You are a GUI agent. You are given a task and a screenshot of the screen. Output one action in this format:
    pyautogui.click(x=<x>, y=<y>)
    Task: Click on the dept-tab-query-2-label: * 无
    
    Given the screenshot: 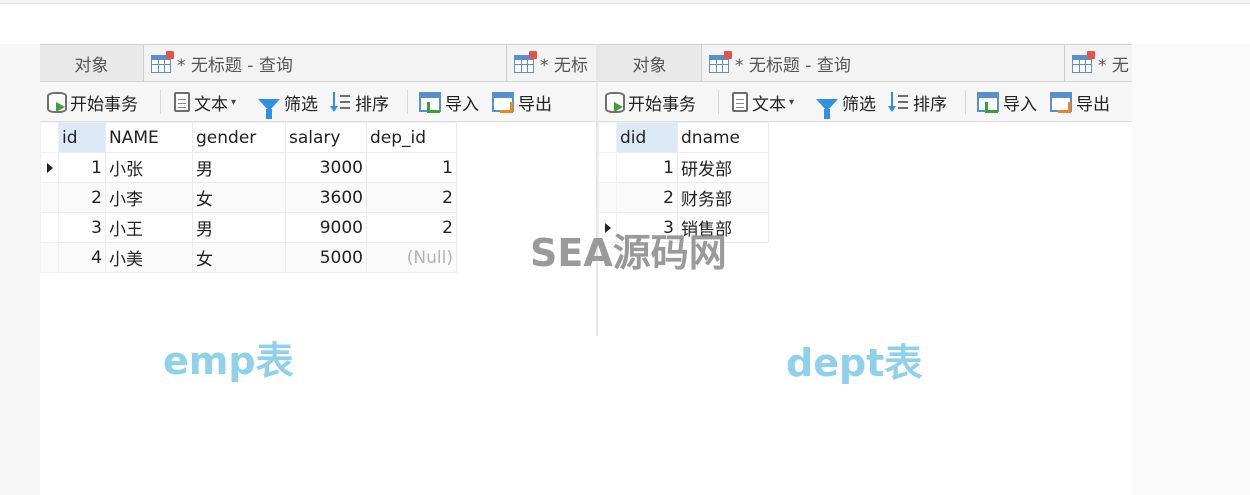 What is the action you would take?
    pyautogui.click(x=1113, y=66)
    